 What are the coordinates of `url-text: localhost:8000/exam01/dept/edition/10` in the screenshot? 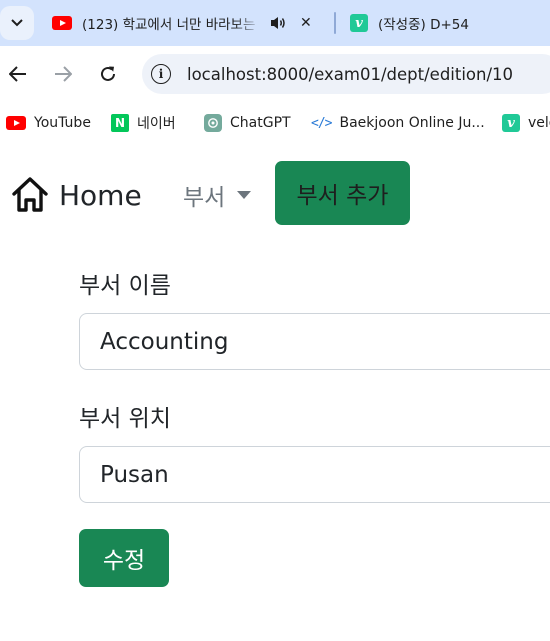 It's located at (350, 74).